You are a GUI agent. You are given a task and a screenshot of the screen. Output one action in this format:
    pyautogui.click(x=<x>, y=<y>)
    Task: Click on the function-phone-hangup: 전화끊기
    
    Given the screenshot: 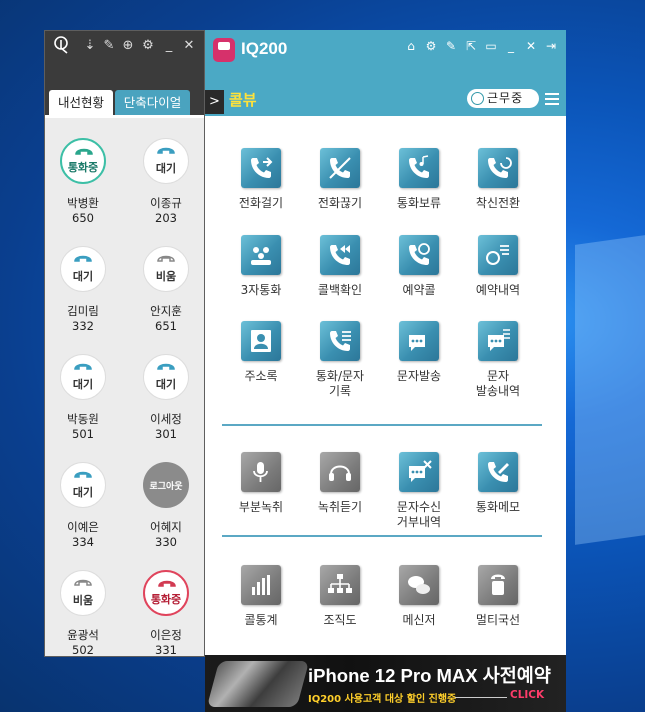 What is the action you would take?
    pyautogui.click(x=340, y=179)
    